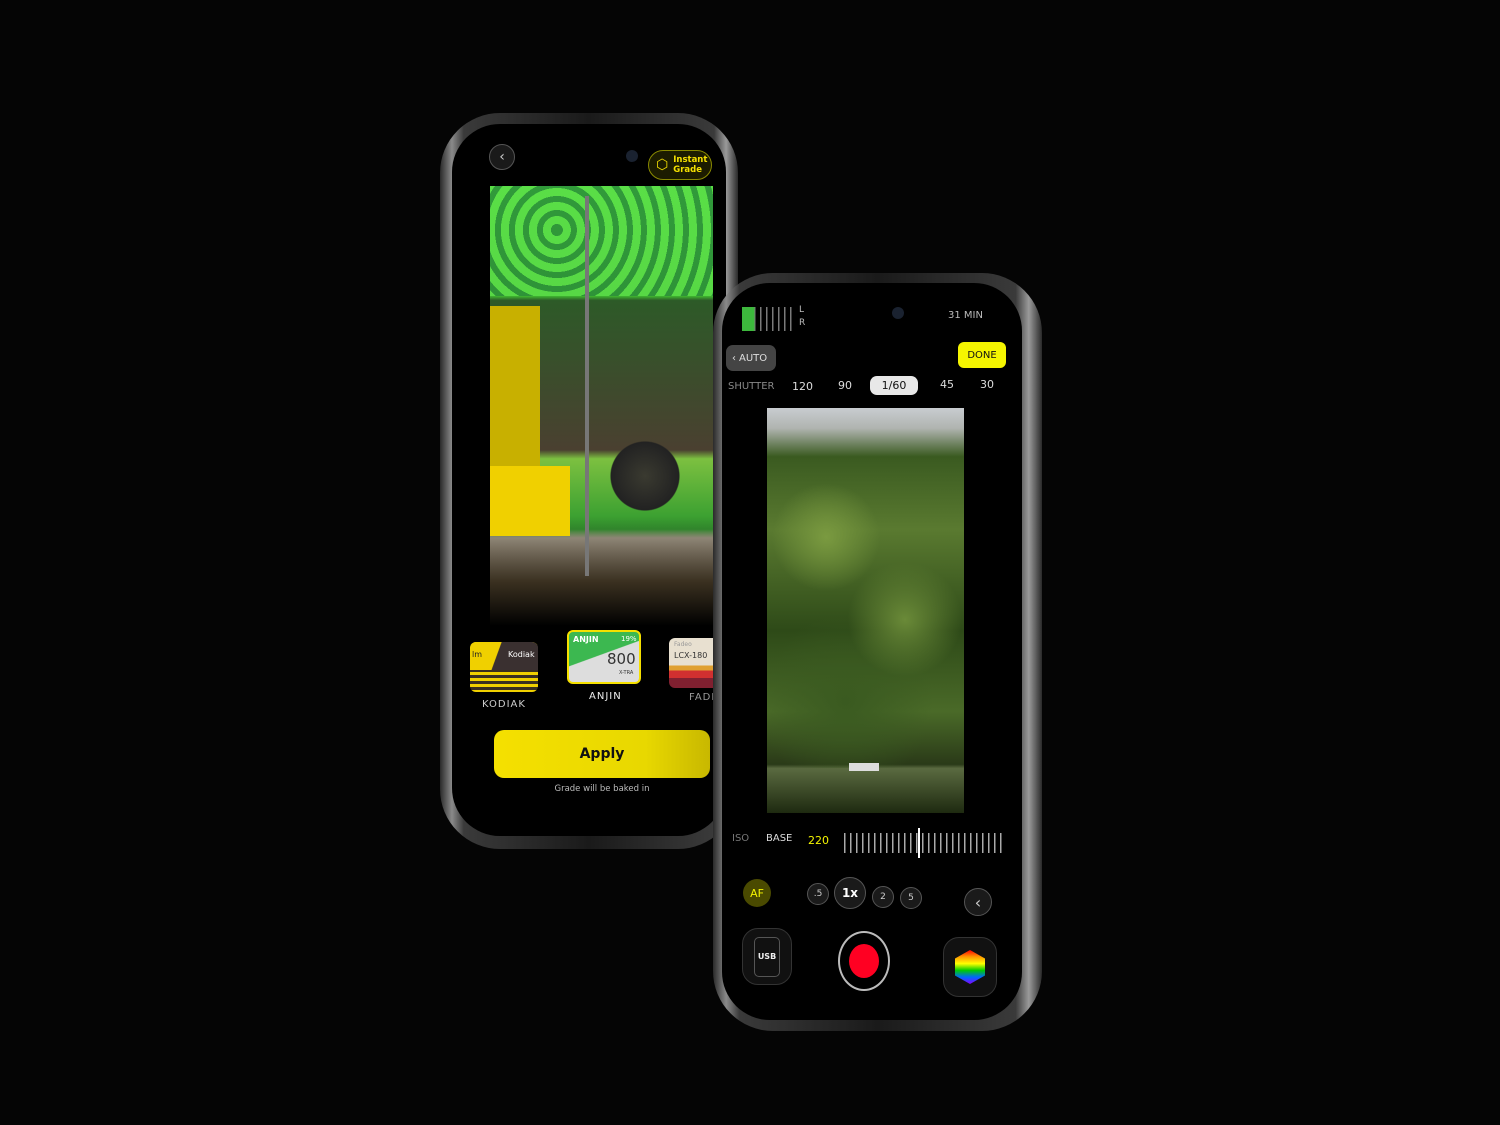 Image resolution: width=1500 pixels, height=1125 pixels. I want to click on zoom-option-selected: 1x, so click(850, 893).